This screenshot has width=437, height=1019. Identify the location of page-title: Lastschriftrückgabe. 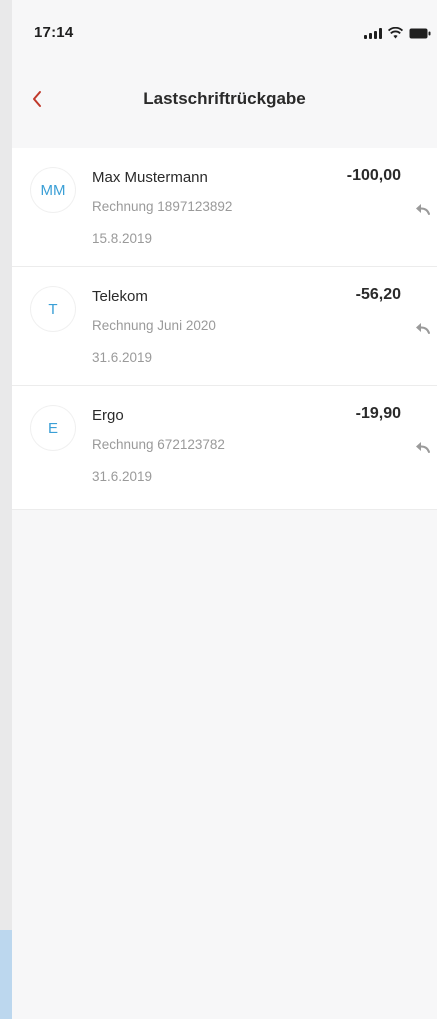
(224, 98).